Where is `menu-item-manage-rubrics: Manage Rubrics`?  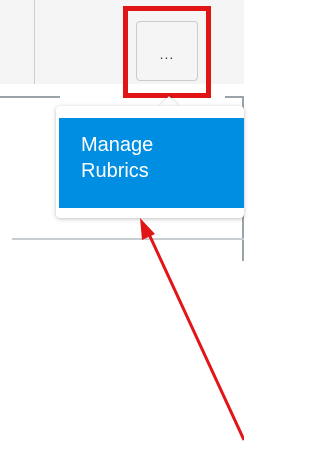
menu-item-manage-rubrics: Manage Rubrics is located at coordinates (151, 163).